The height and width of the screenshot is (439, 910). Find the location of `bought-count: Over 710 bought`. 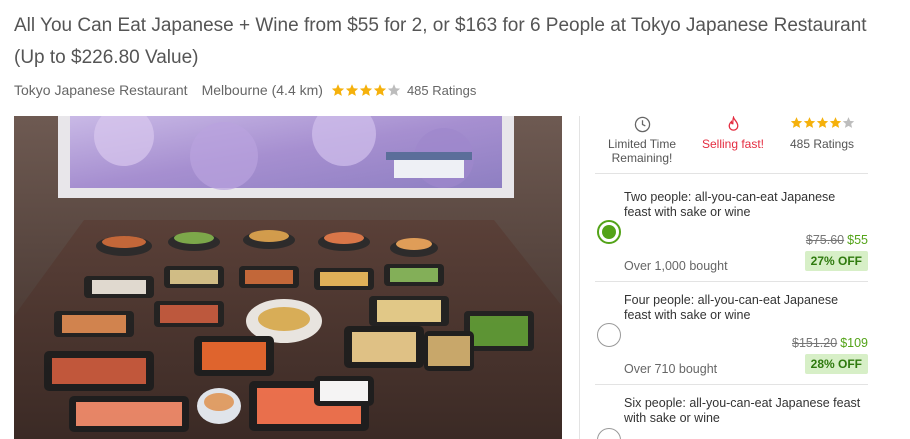

bought-count: Over 710 bought is located at coordinates (671, 369).